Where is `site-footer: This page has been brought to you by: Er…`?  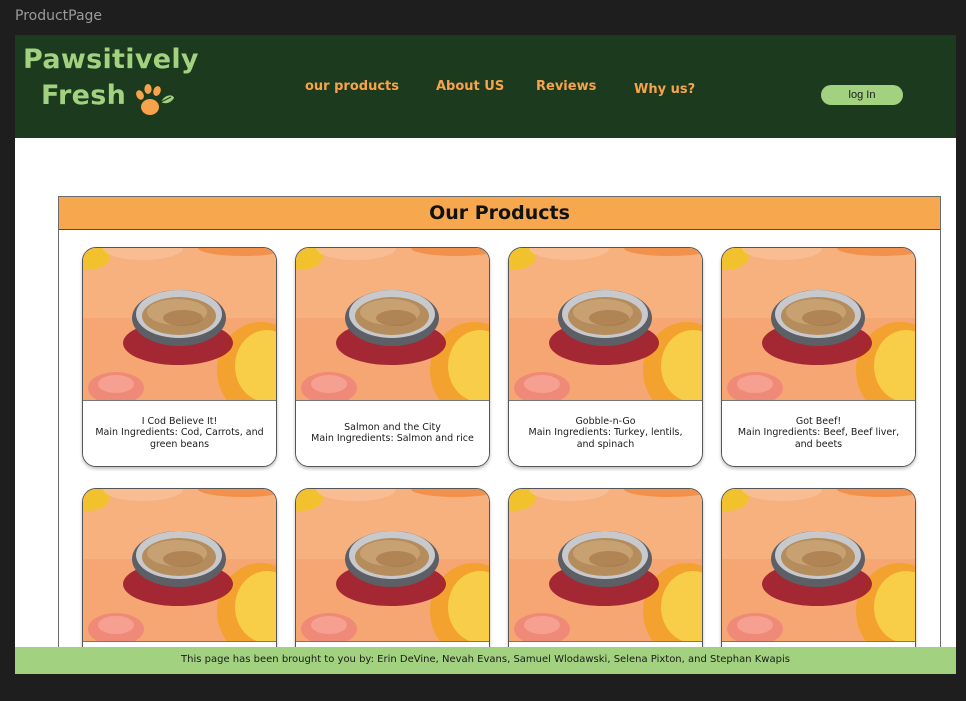 site-footer: This page has been brought to you by: Er… is located at coordinates (485, 660).